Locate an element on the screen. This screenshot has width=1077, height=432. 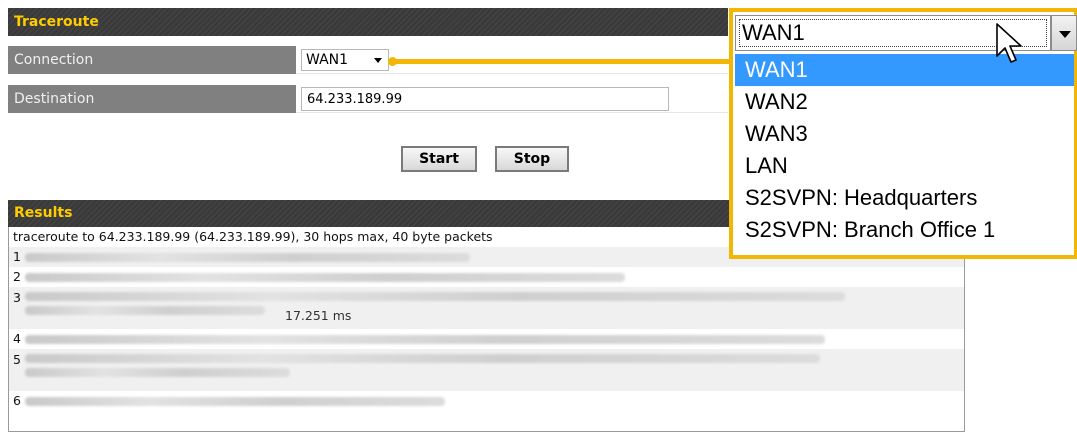
result-row: 6 is located at coordinates (486, 401).